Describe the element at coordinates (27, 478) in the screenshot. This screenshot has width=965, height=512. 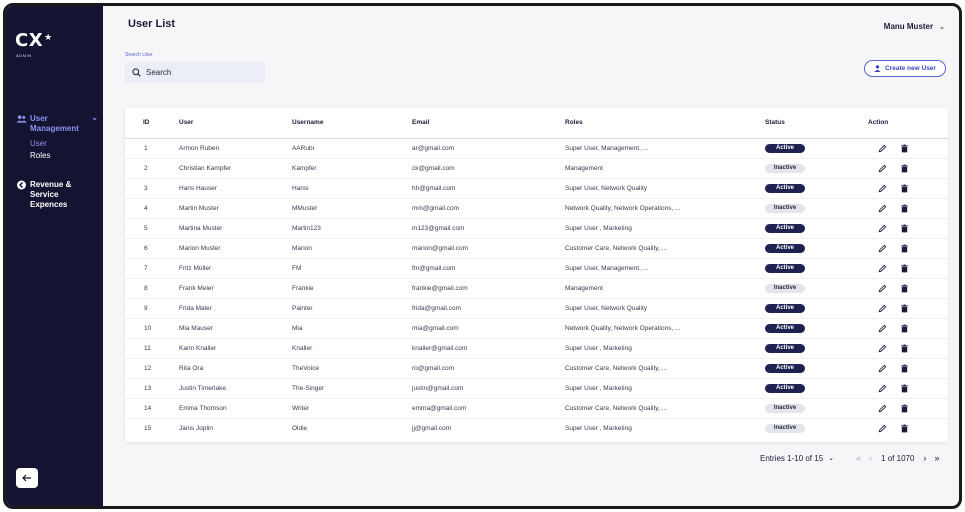
I see `collapse-sidebar-button` at that location.